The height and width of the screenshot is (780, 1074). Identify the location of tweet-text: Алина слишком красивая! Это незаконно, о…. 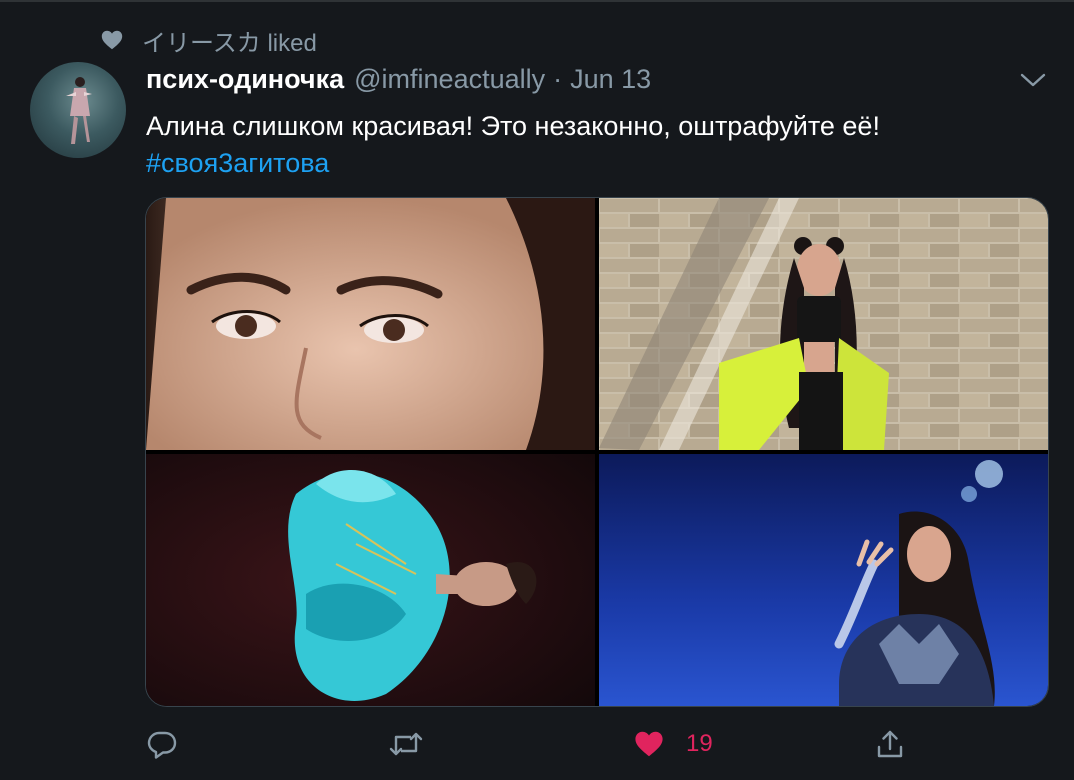
(586, 145).